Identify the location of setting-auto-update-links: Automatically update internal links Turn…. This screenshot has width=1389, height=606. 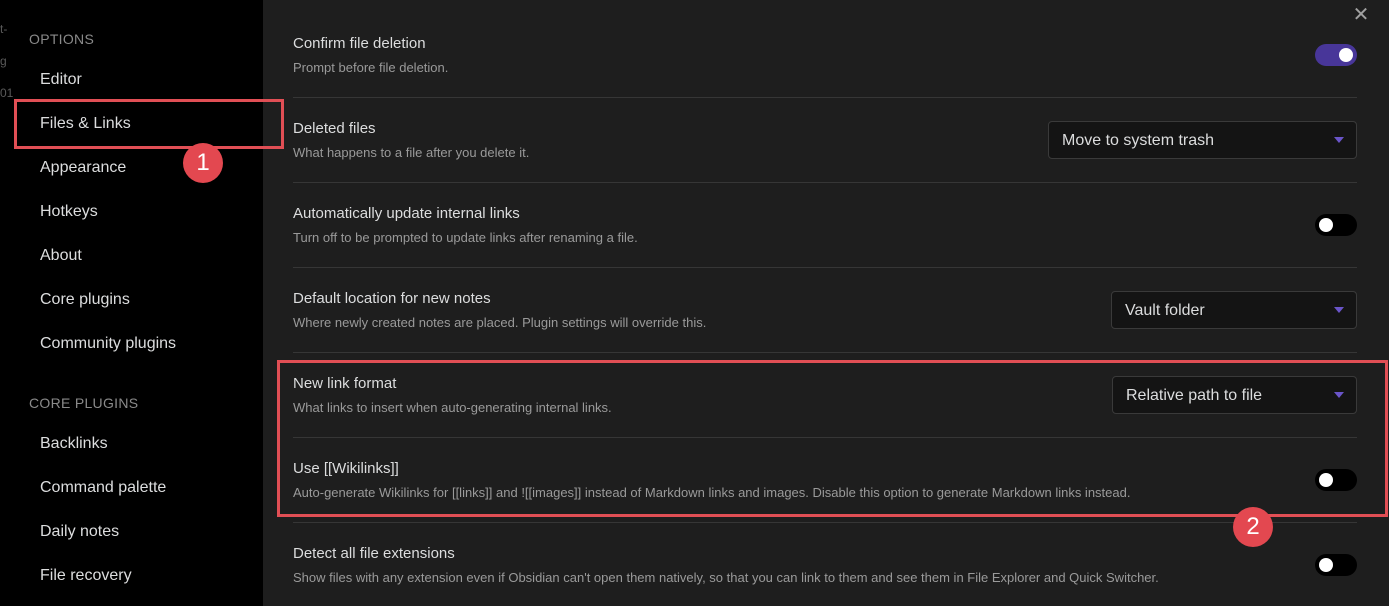
(825, 229).